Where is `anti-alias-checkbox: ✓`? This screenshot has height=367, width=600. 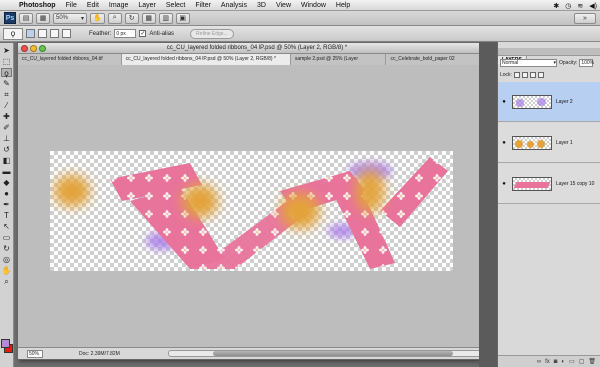 anti-alias-checkbox: ✓ is located at coordinates (143, 33).